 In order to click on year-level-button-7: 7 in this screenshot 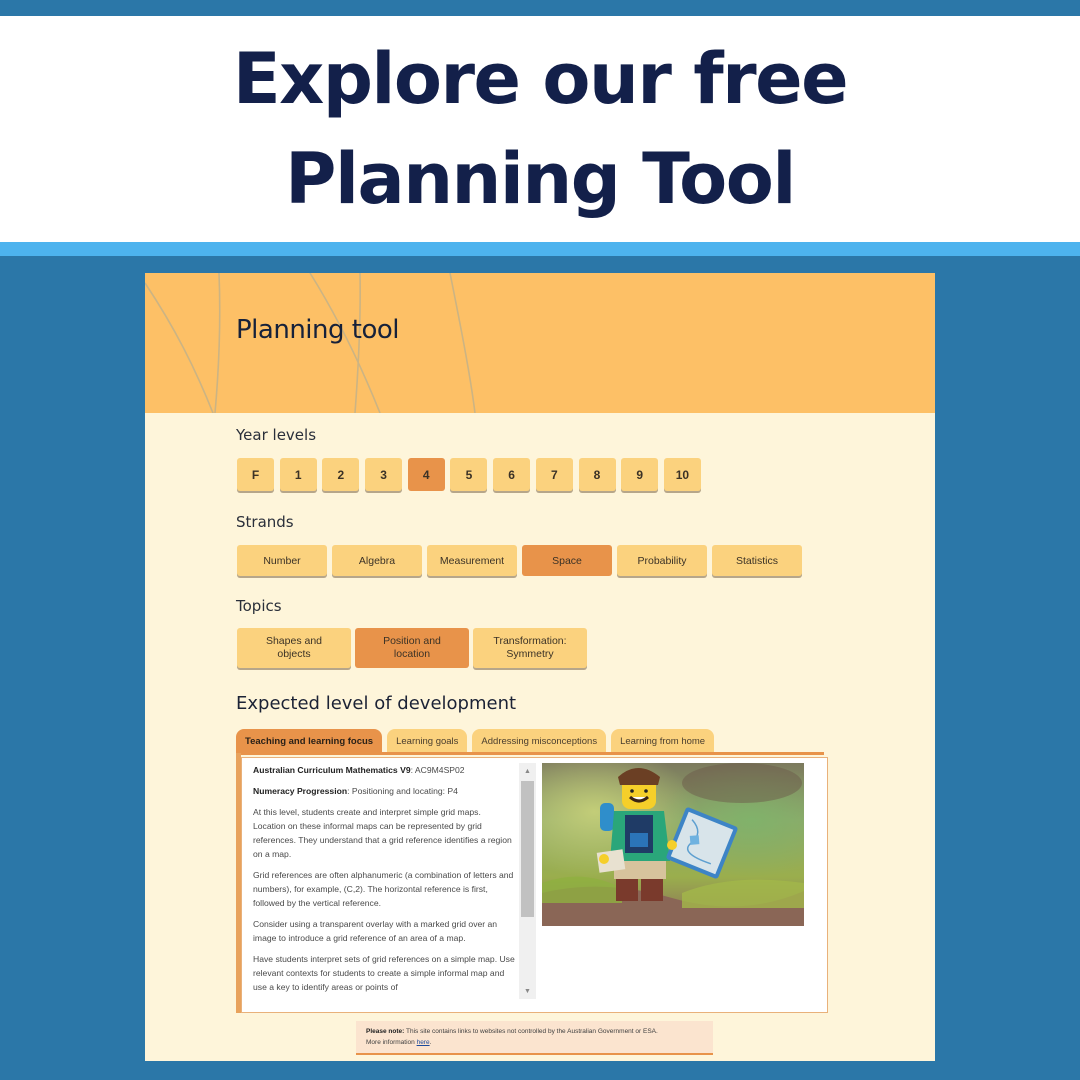, I will do `click(554, 474)`.